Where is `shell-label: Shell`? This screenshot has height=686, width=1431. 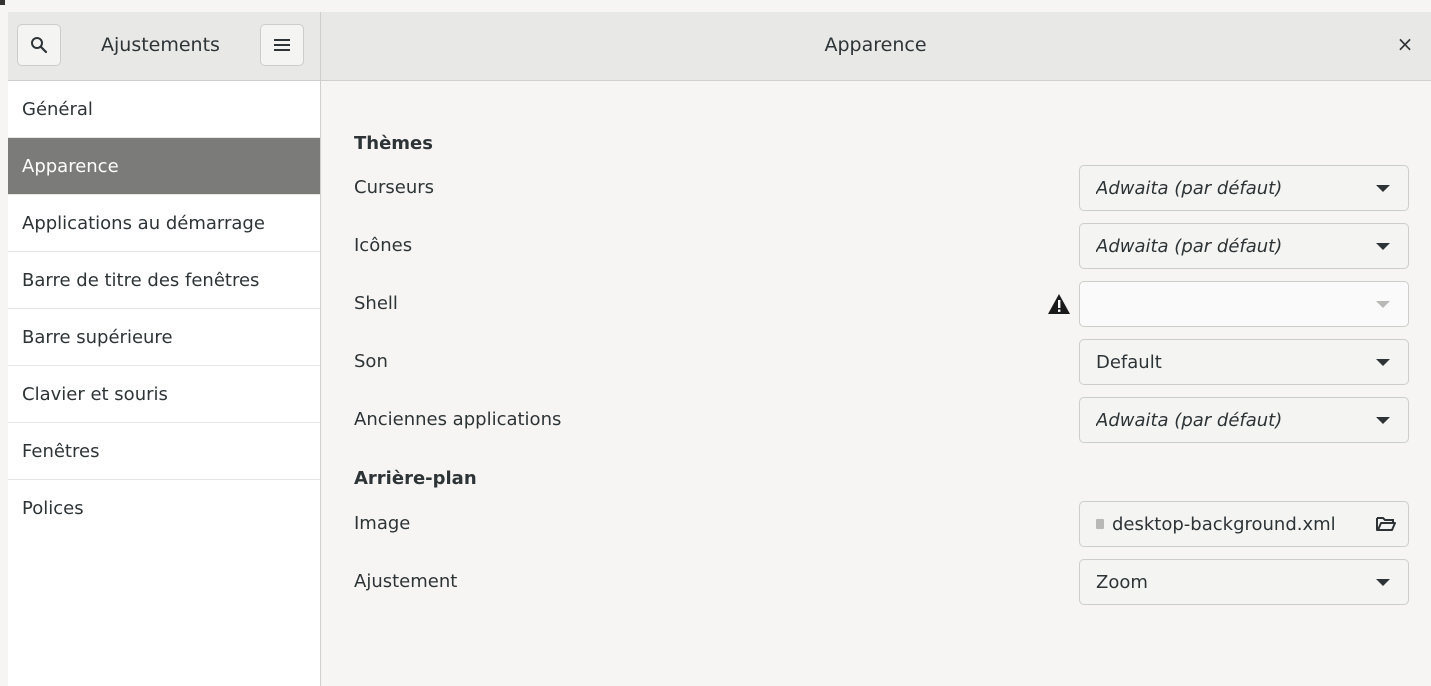 shell-label: Shell is located at coordinates (376, 303).